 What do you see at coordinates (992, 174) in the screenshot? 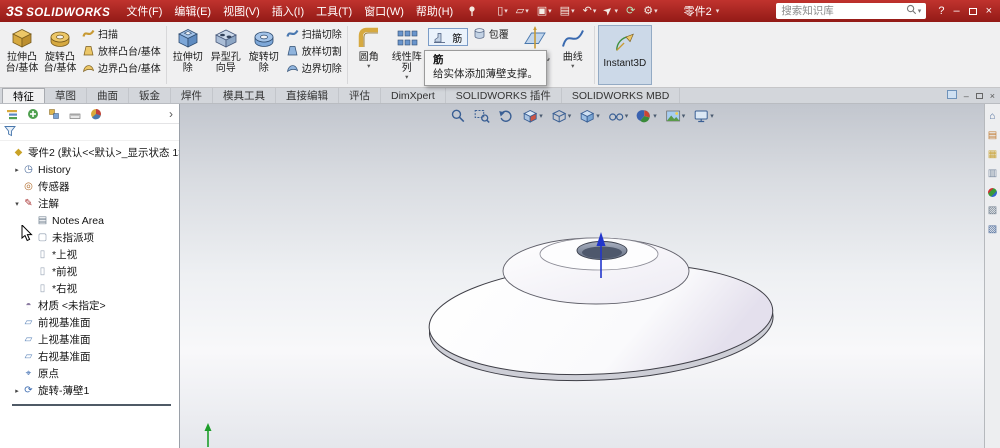
I see `view-palette-icon: ▥` at bounding box center [992, 174].